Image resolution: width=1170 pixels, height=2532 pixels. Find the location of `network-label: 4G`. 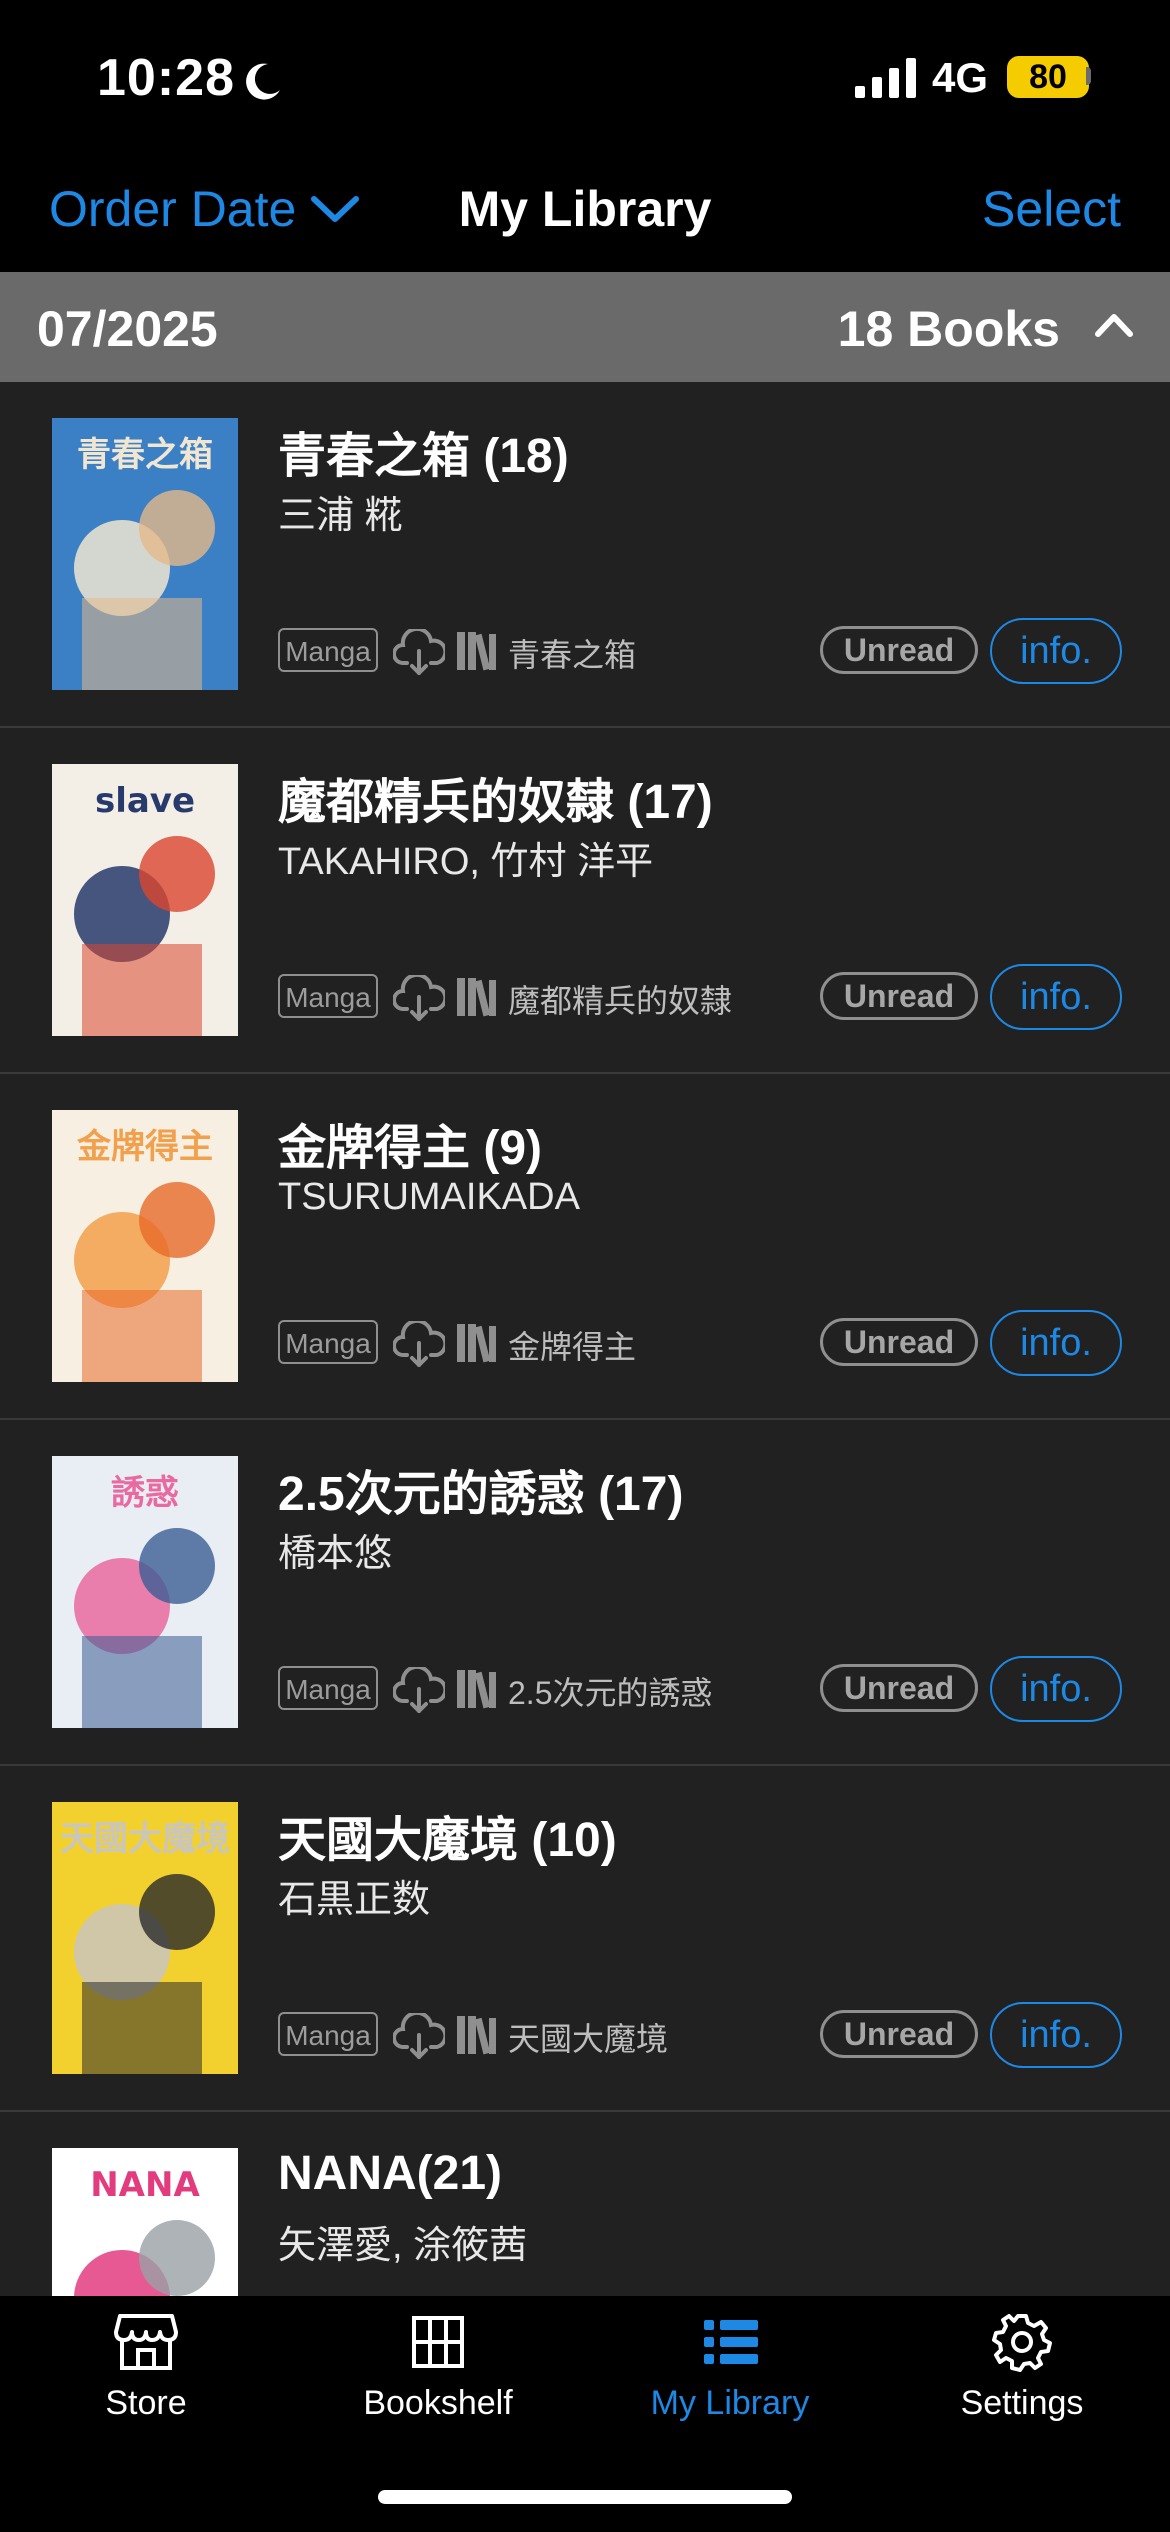

network-label: 4G is located at coordinates (960, 77).